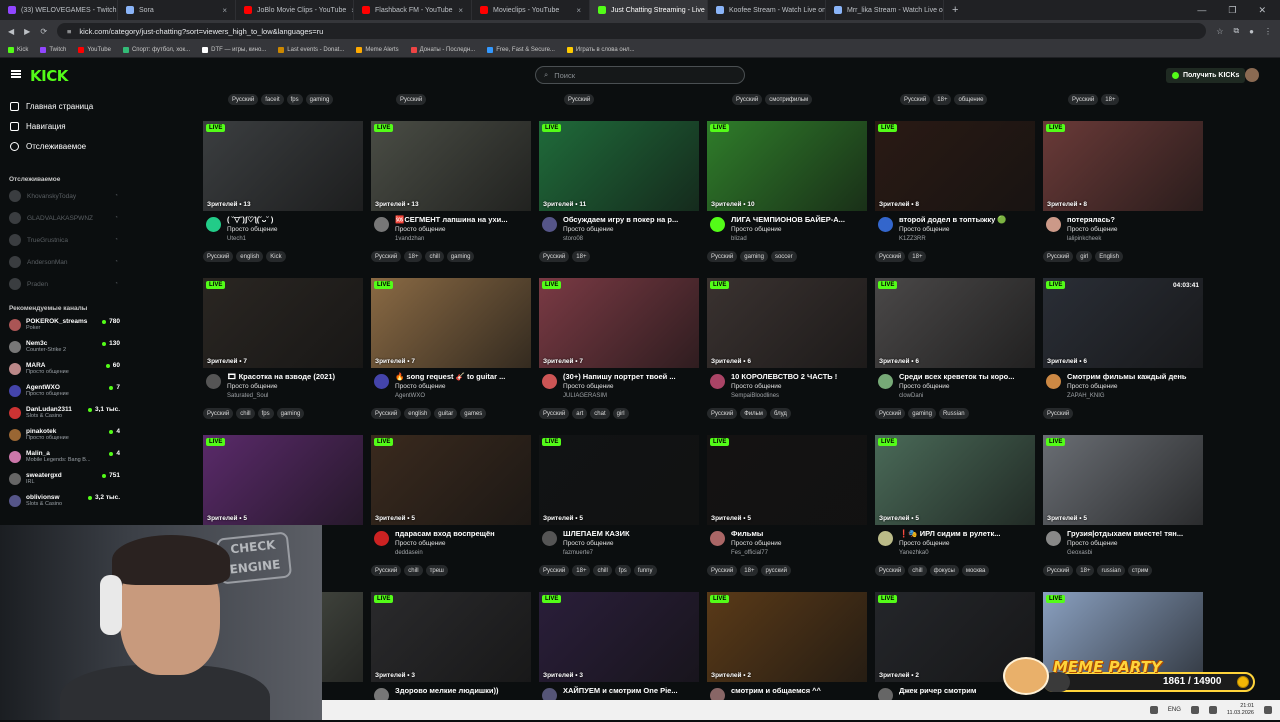 This screenshot has width=1280, height=722. I want to click on browser-tab: Mrr_lika Stream - Watch Live o×, so click(885, 10).